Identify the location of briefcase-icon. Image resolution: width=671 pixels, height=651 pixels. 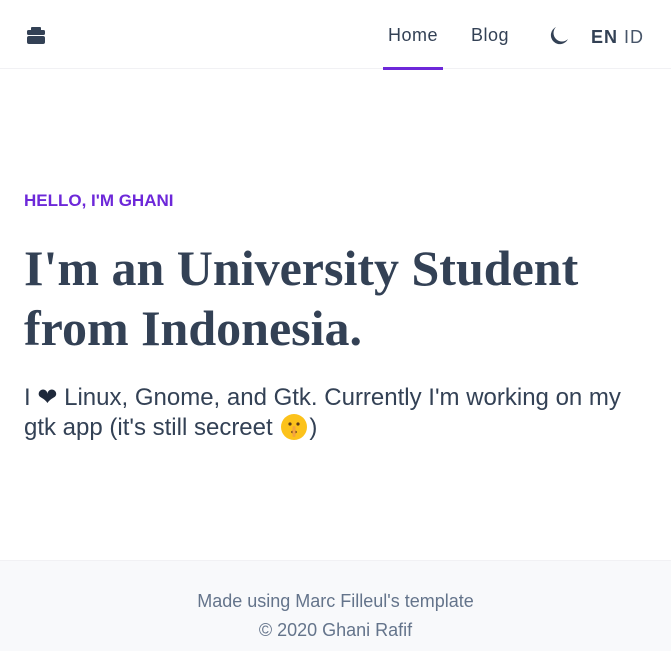
(36, 36).